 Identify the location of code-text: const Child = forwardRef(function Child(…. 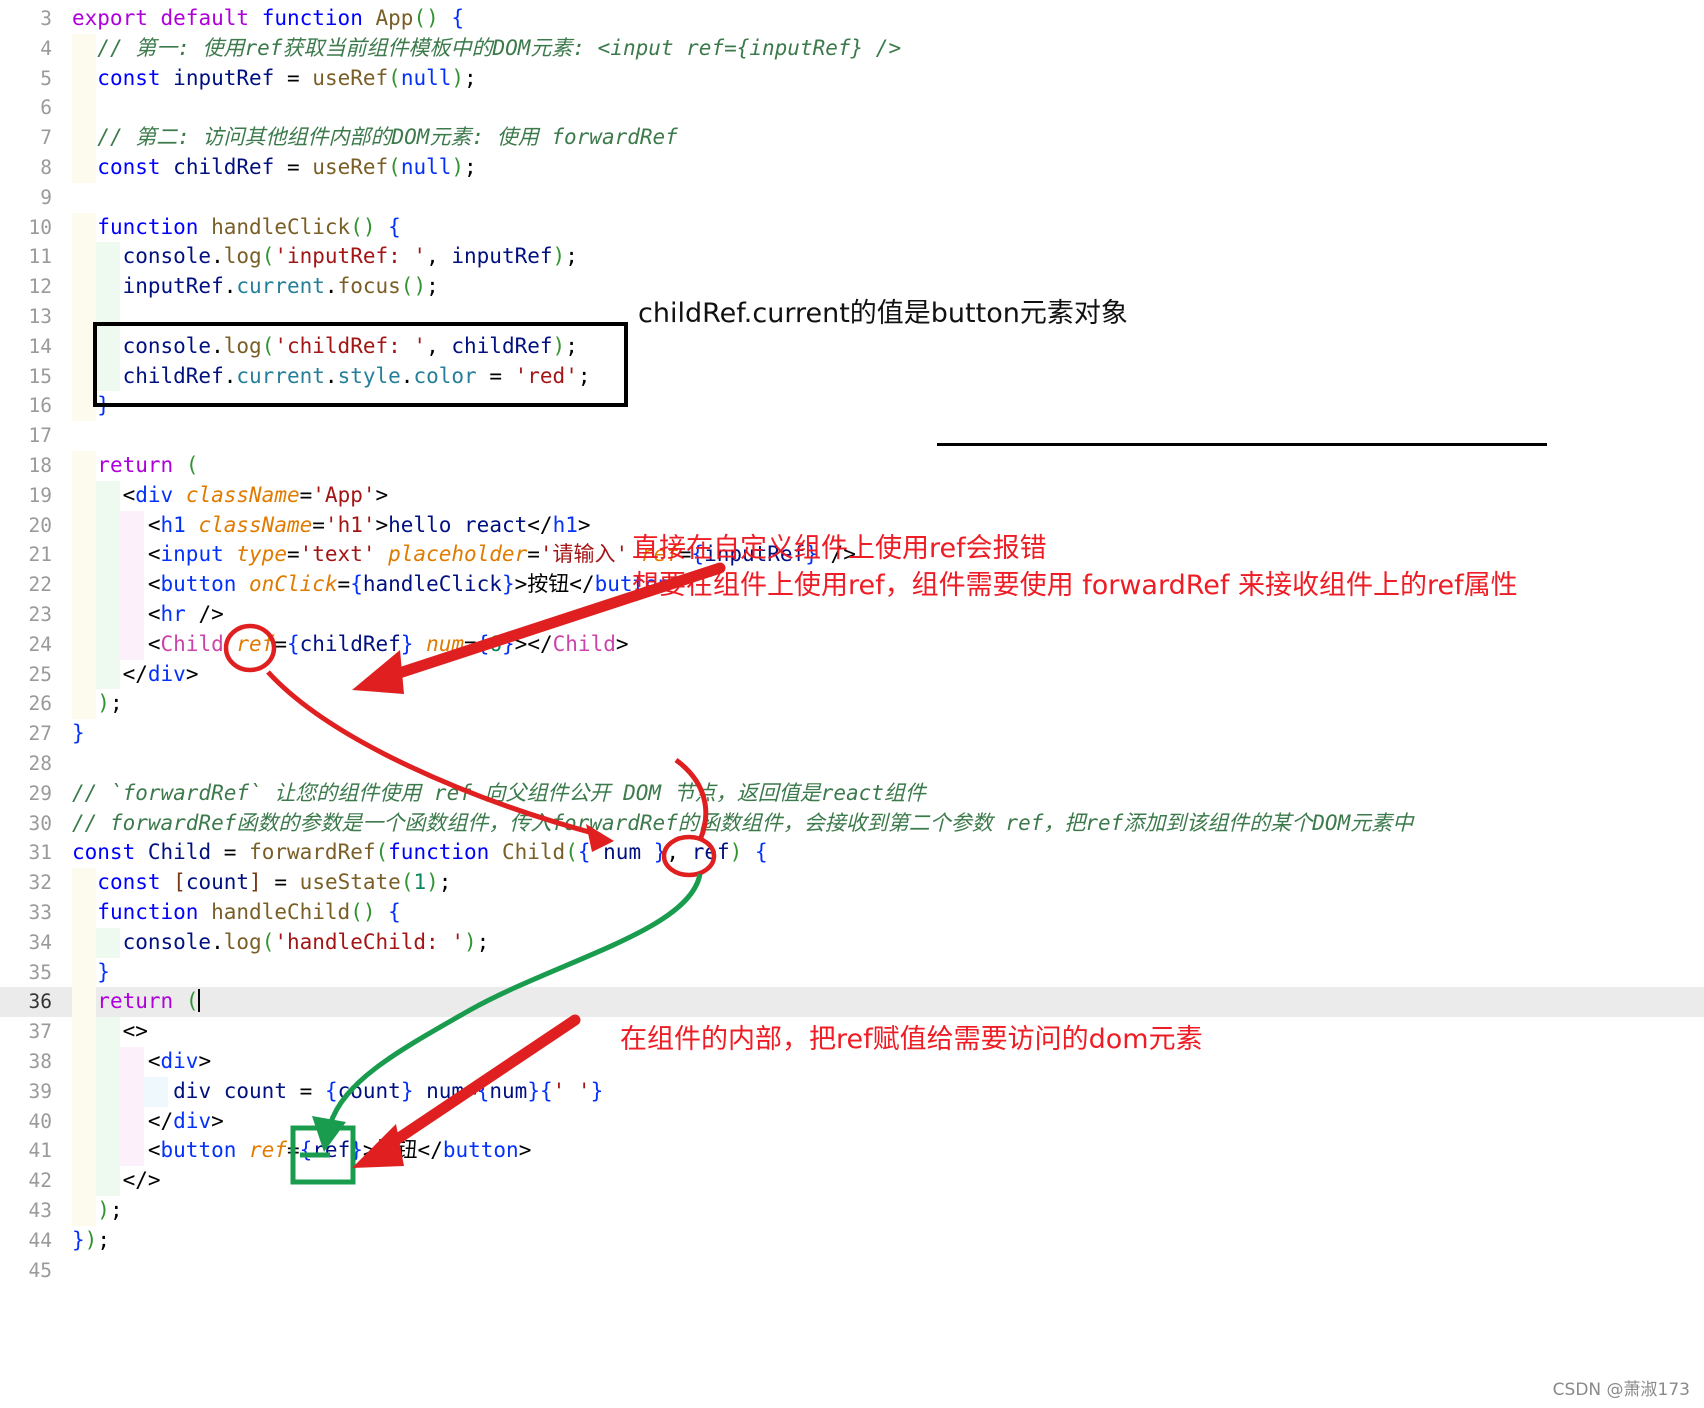
(420, 852).